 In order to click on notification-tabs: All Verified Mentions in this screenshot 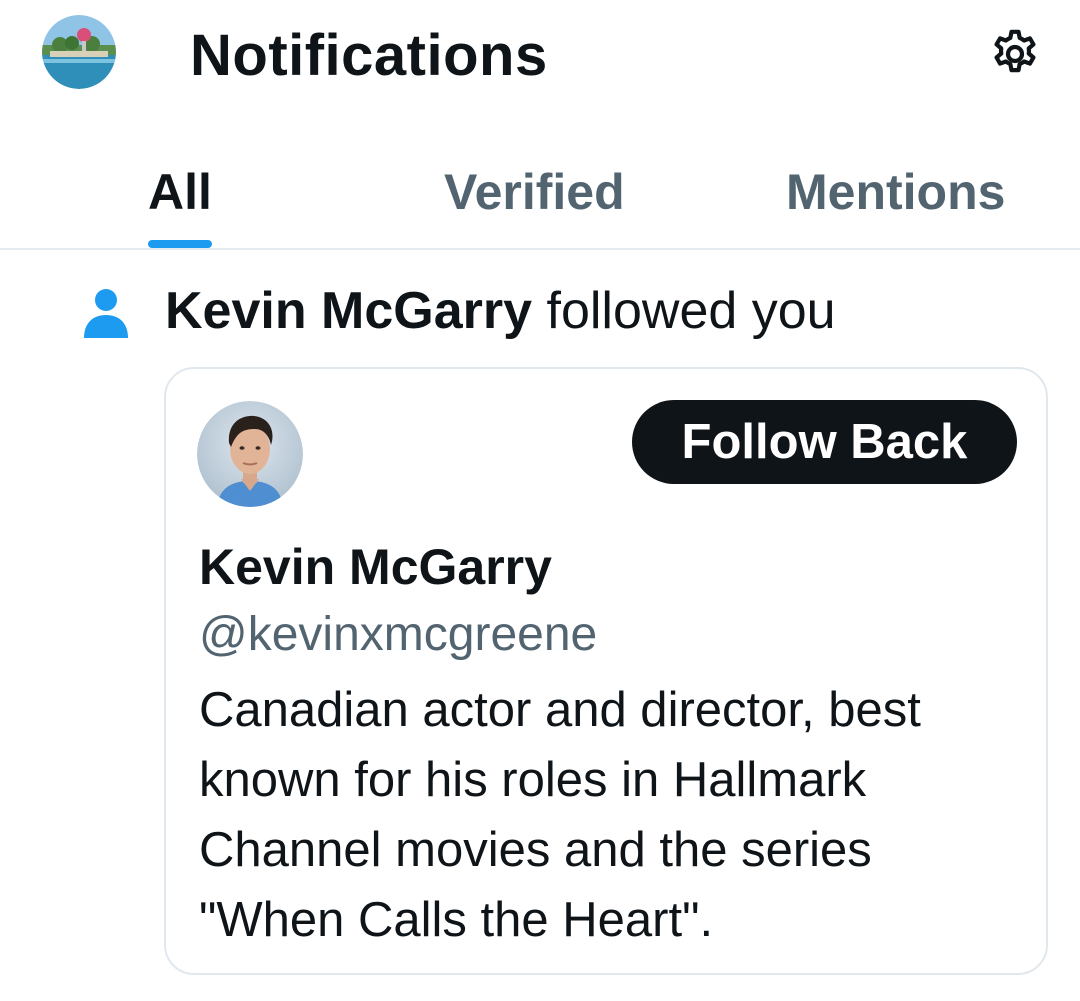, I will do `click(540, 195)`.